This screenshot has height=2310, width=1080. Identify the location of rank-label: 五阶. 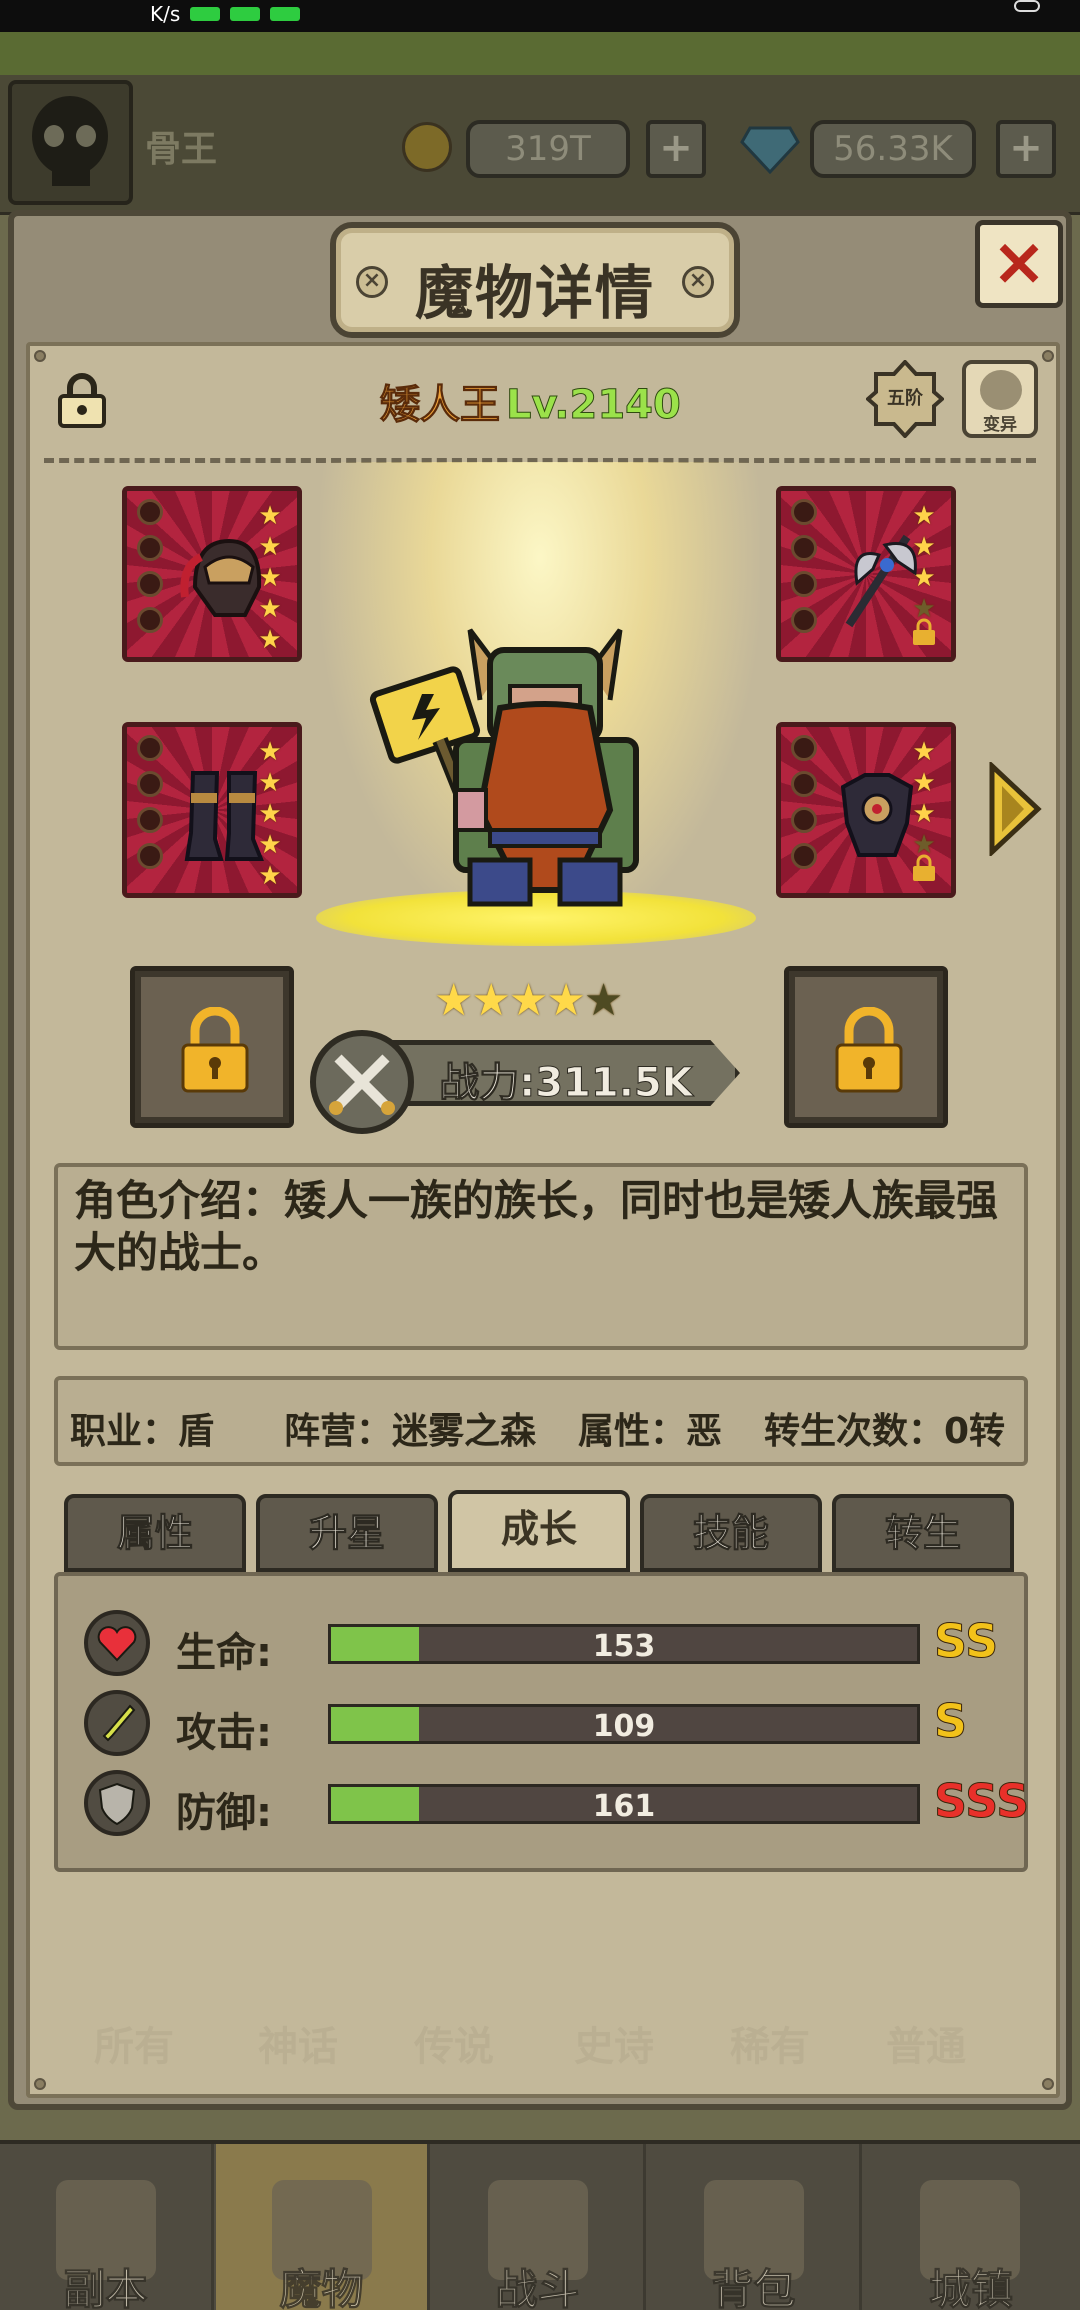
(905, 398).